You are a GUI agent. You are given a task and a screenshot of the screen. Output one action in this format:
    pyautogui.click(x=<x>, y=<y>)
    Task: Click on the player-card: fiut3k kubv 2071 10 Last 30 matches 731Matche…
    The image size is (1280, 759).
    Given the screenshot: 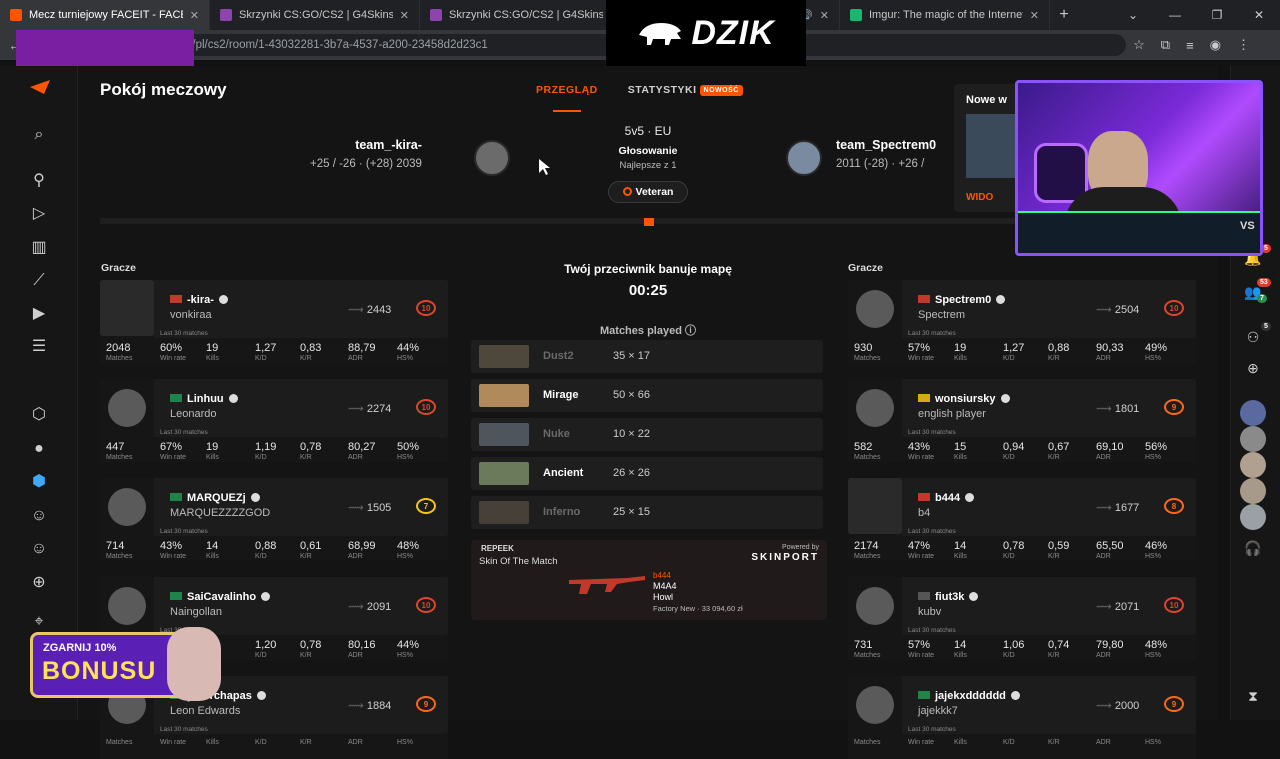 What is the action you would take?
    pyautogui.click(x=1022, y=618)
    